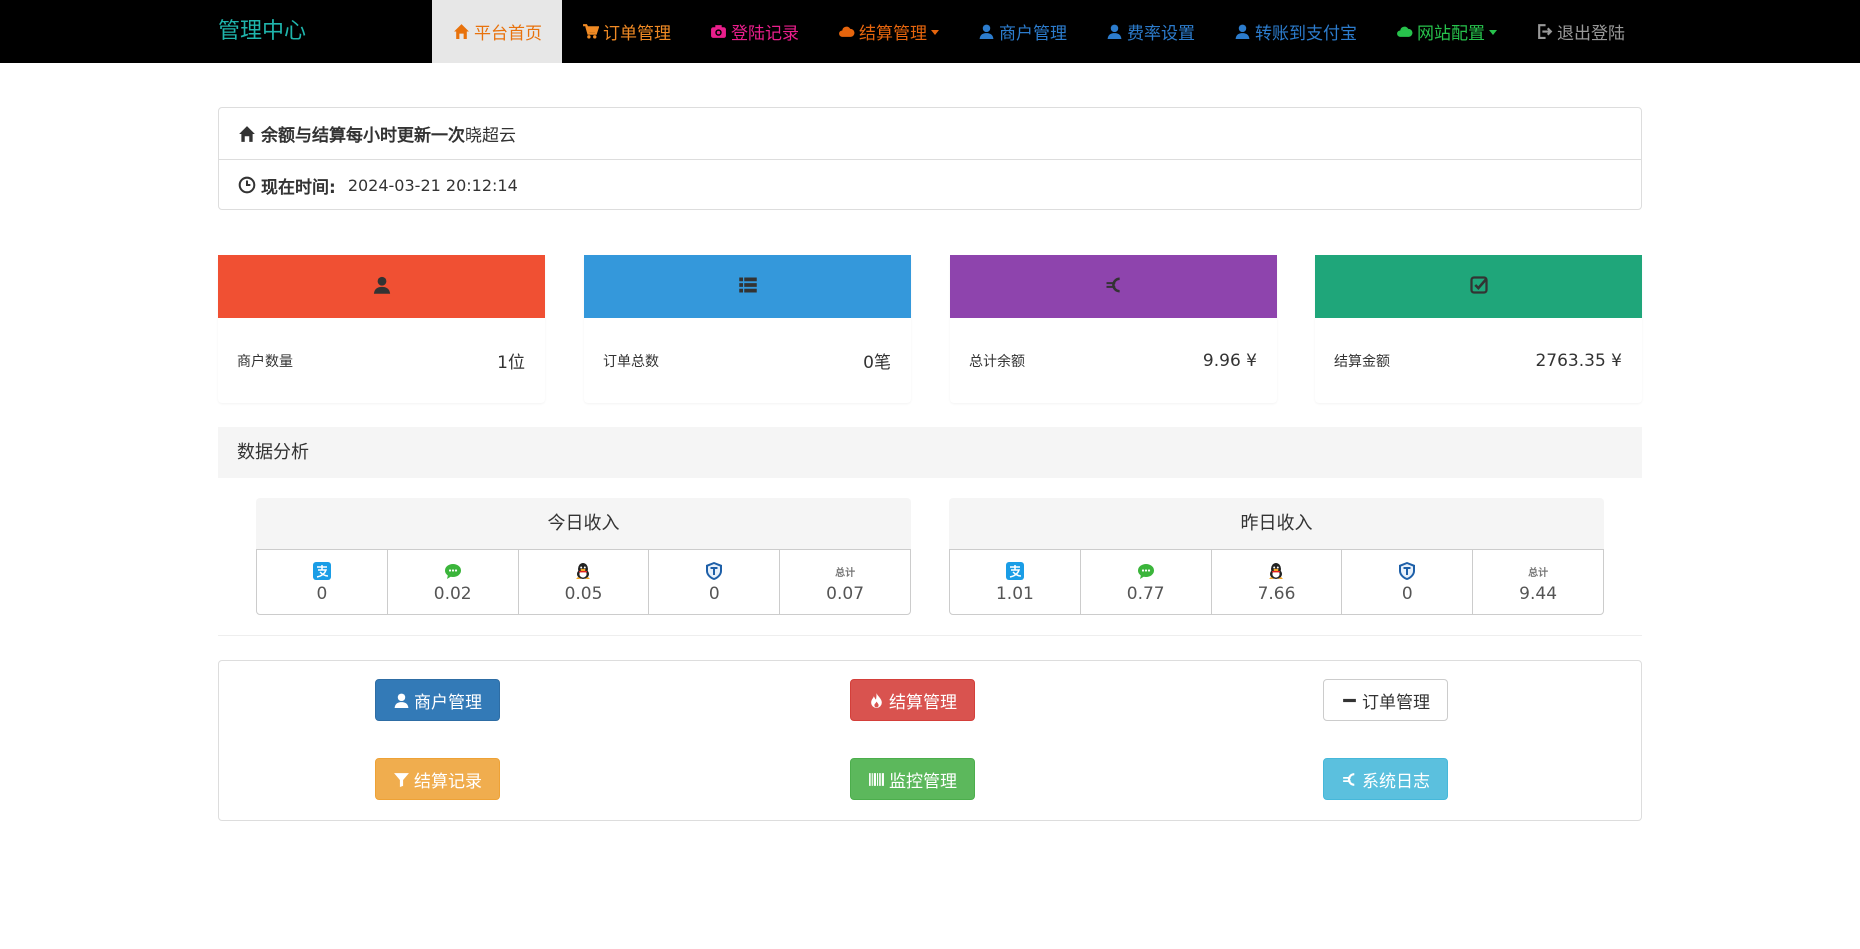 The height and width of the screenshot is (949, 1860). I want to click on list-icon, so click(748, 287).